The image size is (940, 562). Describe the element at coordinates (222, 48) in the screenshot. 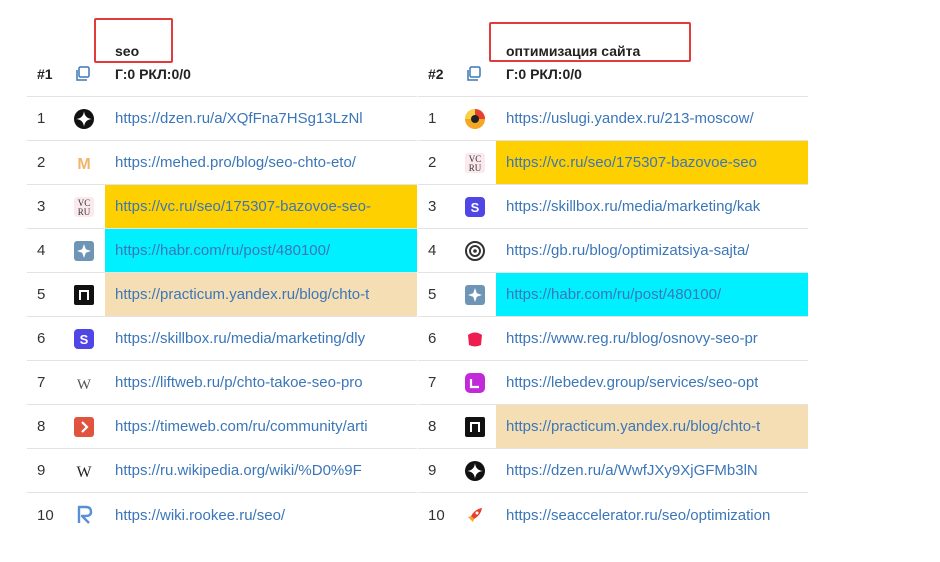

I see `panel-header: seo #1 Г:0 РКЛ:0/0` at that location.